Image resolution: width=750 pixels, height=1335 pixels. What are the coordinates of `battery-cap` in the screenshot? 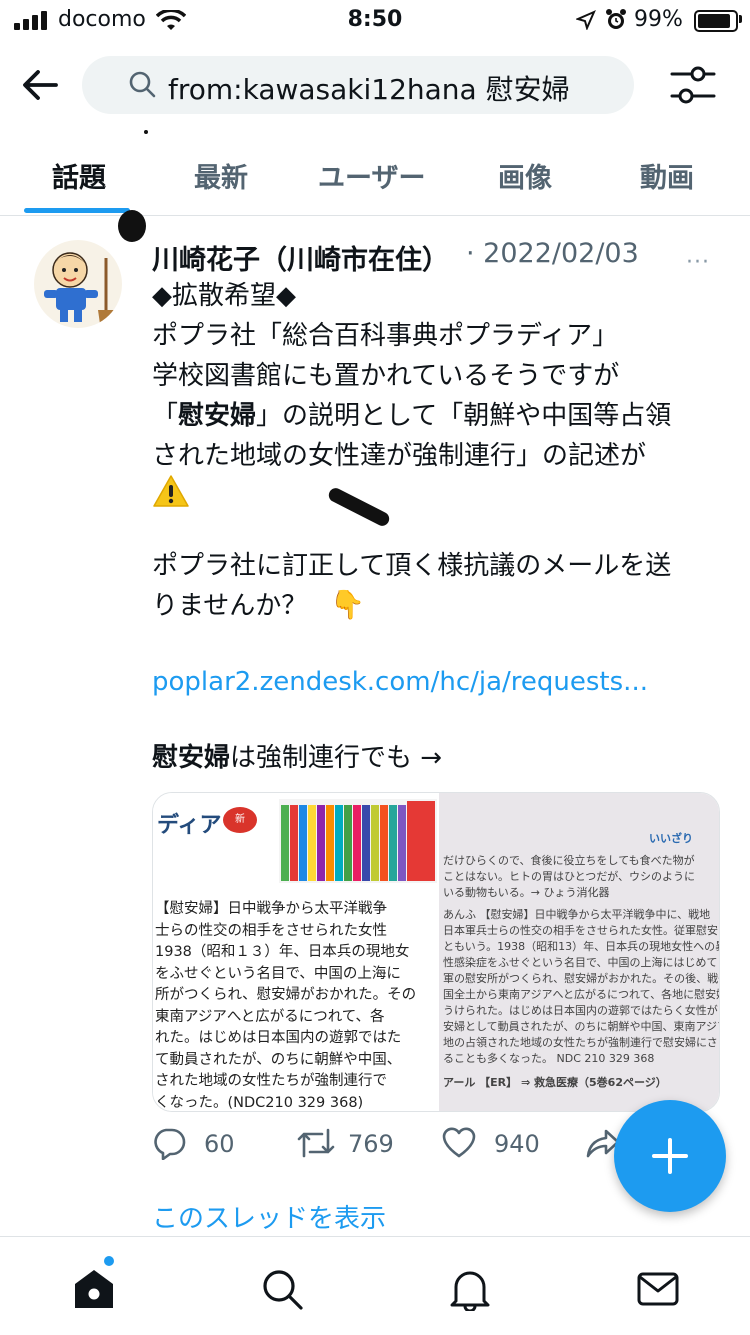 It's located at (740, 19).